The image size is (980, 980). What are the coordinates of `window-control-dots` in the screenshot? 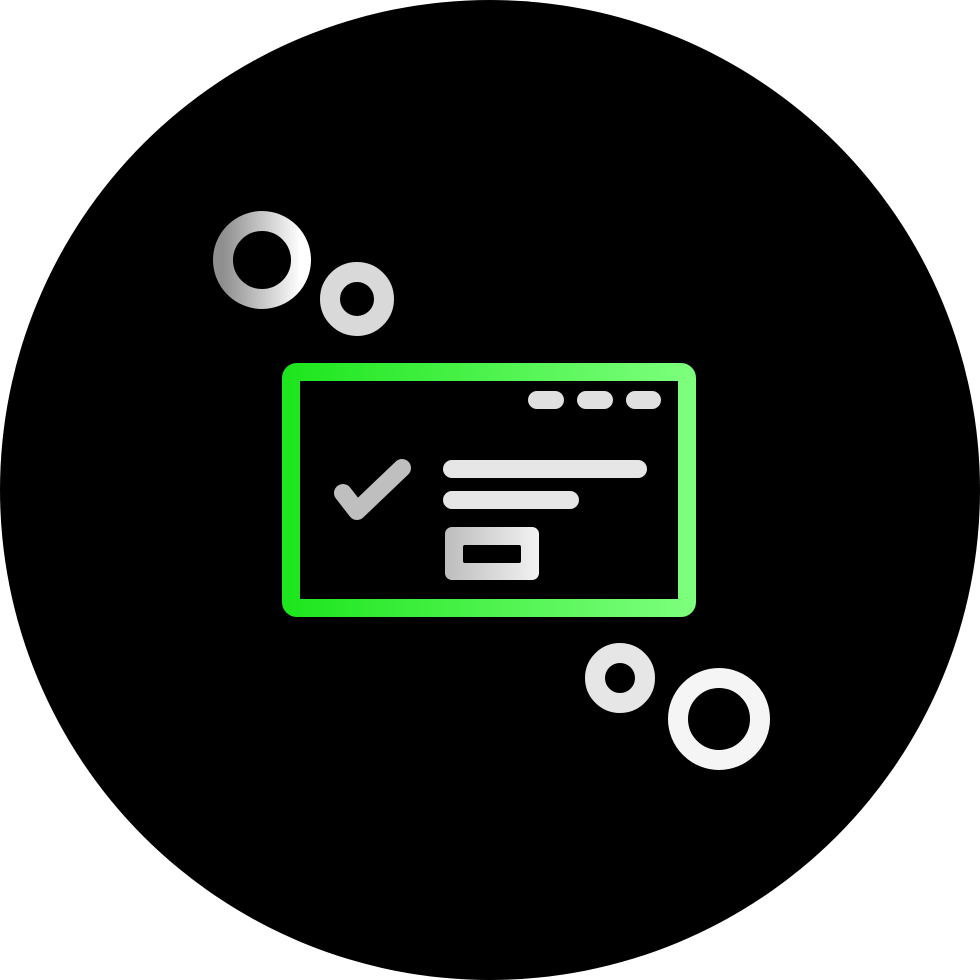 It's located at (594, 400).